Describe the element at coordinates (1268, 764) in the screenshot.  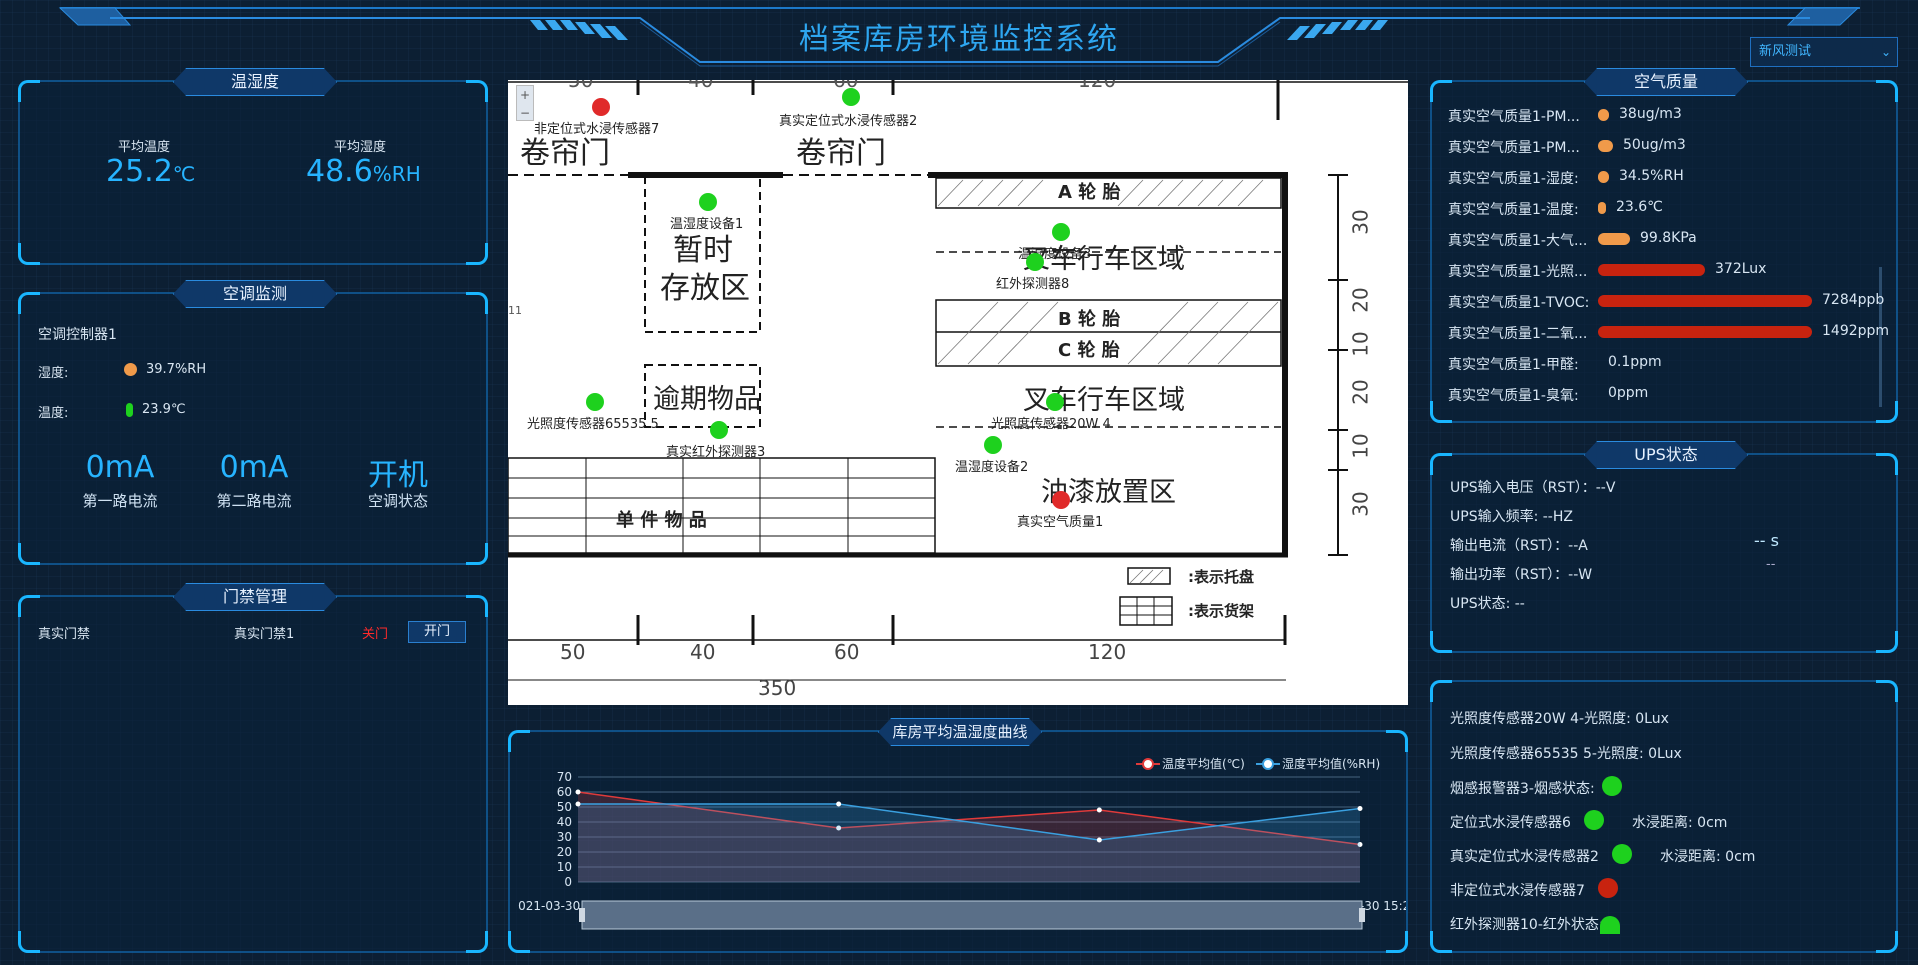
I see `legend-marker` at that location.